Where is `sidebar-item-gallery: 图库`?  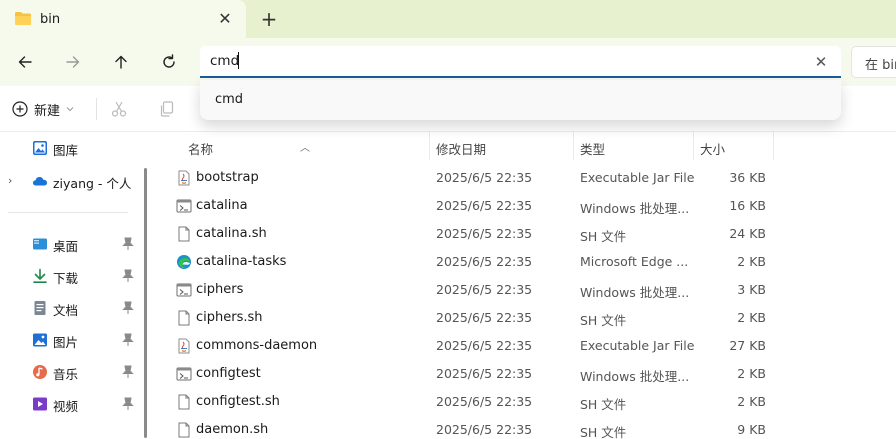
sidebar-item-gallery: 图库 is located at coordinates (72, 148).